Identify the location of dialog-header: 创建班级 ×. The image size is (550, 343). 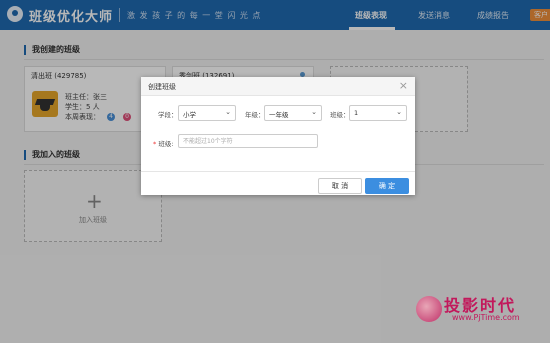
(278, 86).